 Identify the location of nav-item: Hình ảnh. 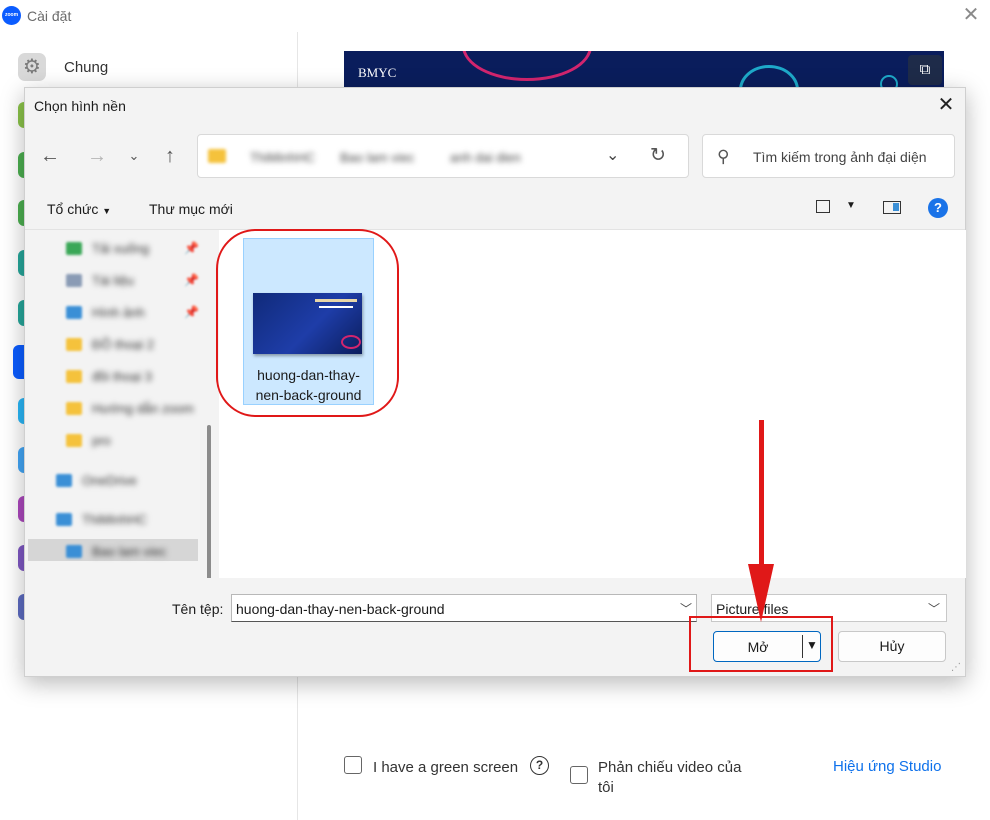
(105, 312).